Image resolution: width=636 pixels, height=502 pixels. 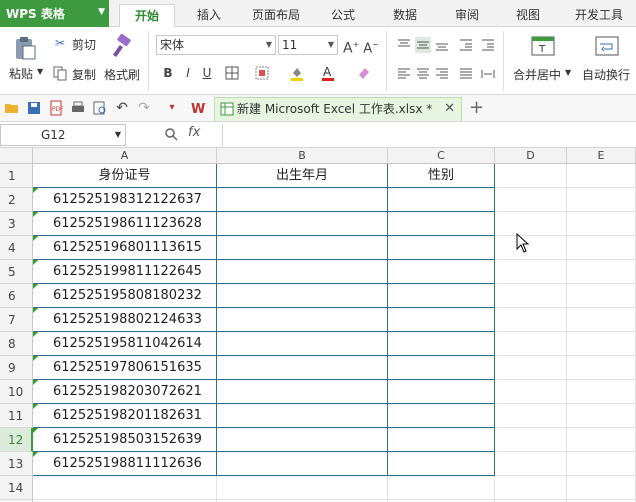 What do you see at coordinates (16, 156) in the screenshot?
I see `select-all-corner` at bounding box center [16, 156].